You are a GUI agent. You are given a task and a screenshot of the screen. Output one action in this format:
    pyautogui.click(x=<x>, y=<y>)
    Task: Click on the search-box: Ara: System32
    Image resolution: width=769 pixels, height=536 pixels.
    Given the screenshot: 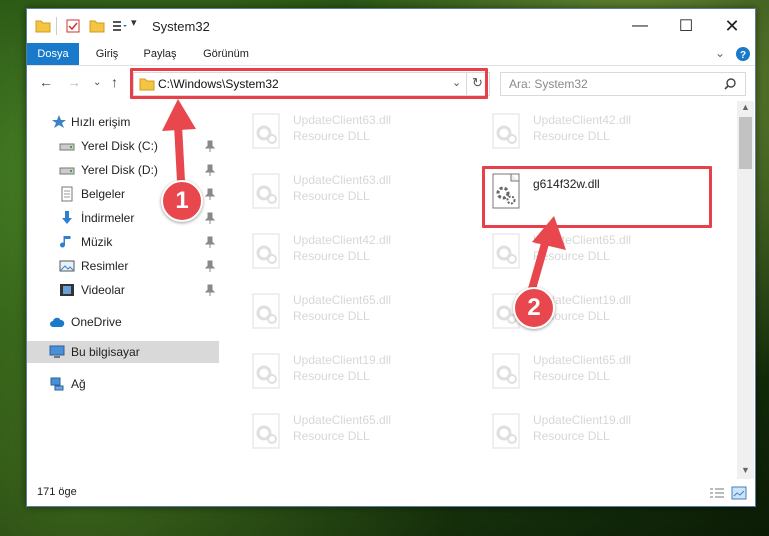 What is the action you would take?
    pyautogui.click(x=623, y=84)
    